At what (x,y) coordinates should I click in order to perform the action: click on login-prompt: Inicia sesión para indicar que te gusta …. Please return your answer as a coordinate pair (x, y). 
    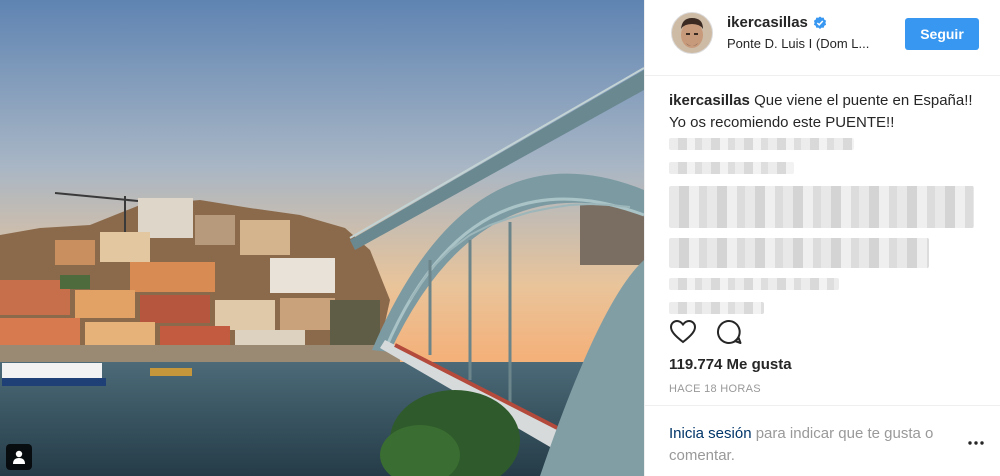
    Looking at the image, I should click on (804, 445).